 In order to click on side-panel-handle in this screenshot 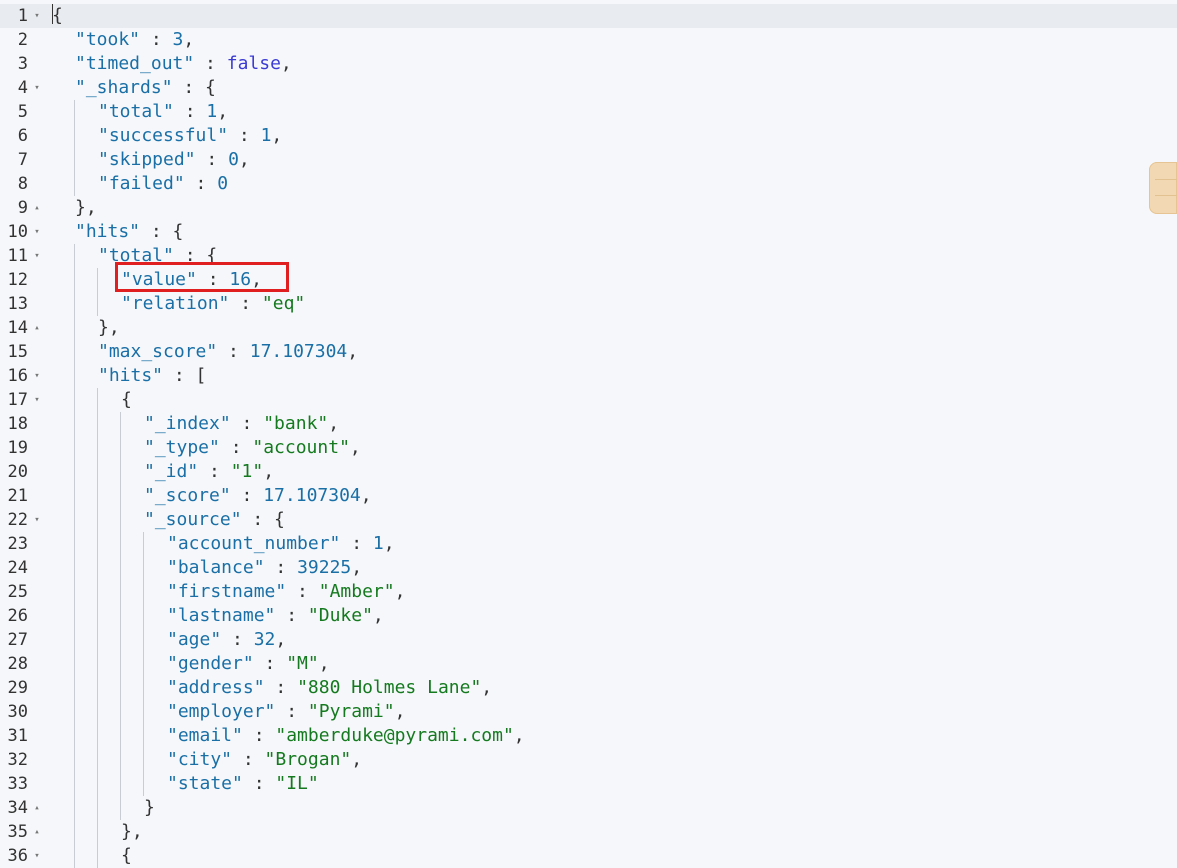, I will do `click(1163, 188)`.